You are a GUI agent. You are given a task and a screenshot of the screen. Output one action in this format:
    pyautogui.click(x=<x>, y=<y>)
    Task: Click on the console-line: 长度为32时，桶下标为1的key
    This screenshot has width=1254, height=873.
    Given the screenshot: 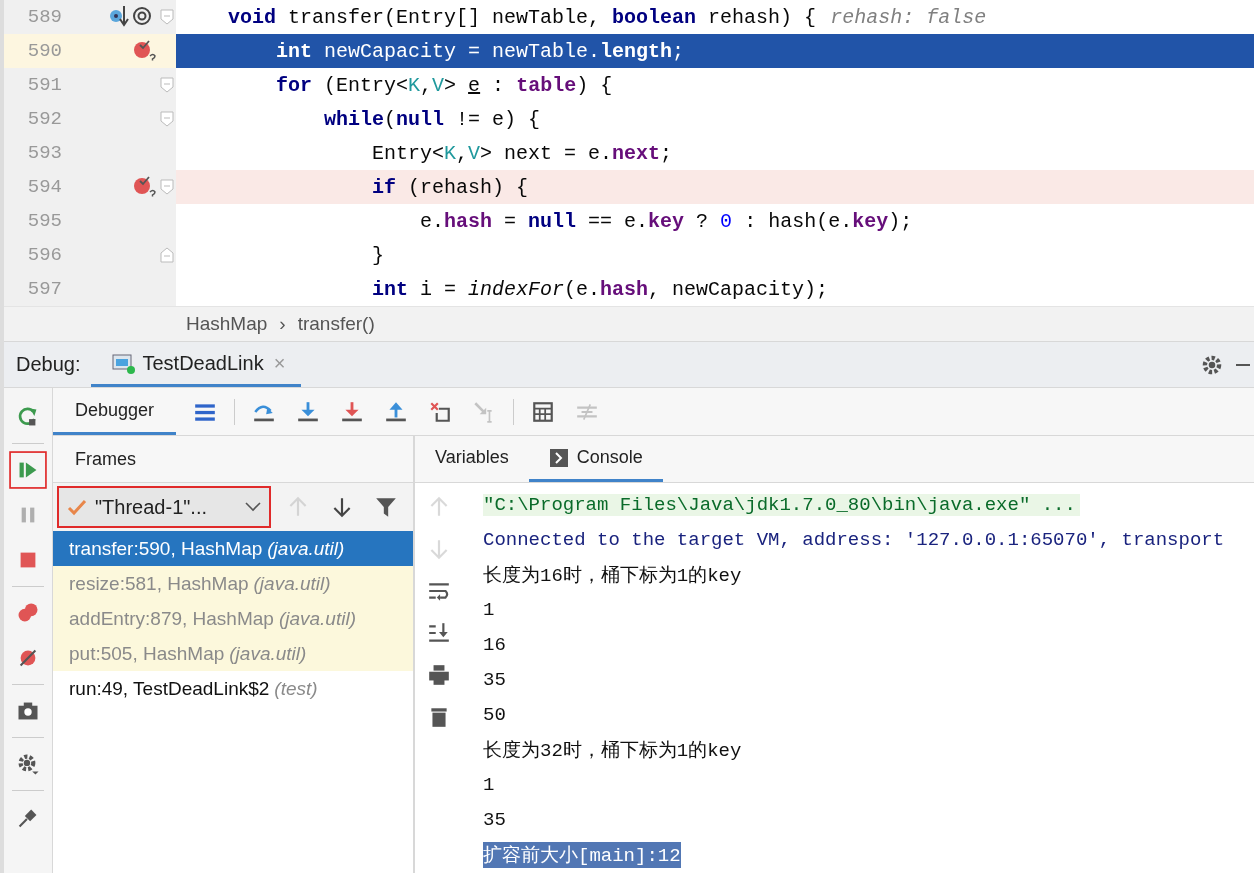 What is the action you would take?
    pyautogui.click(x=612, y=750)
    